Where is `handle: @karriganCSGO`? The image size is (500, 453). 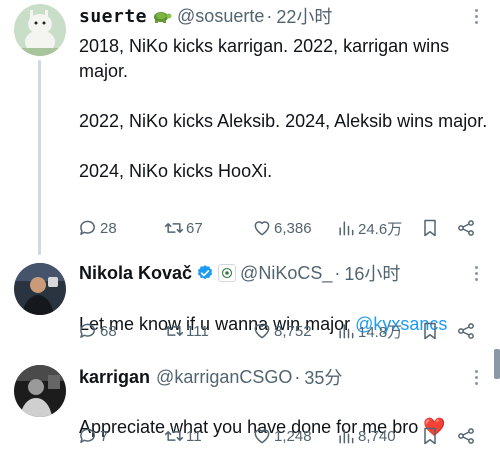 handle: @karriganCSGO is located at coordinates (224, 377).